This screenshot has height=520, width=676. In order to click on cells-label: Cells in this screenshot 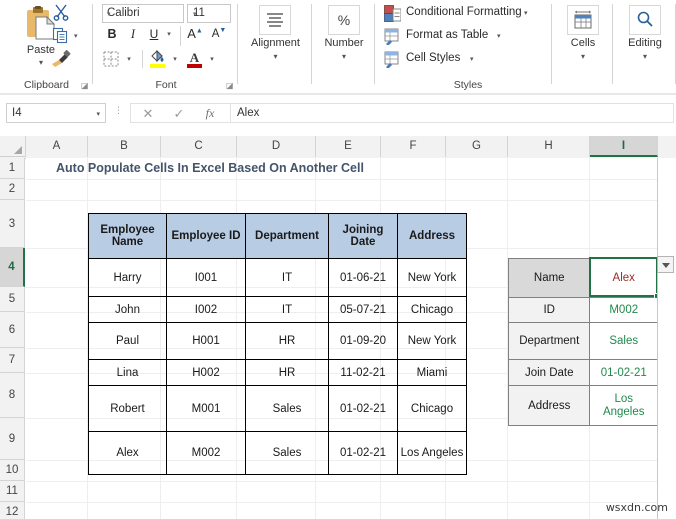, I will do `click(583, 43)`.